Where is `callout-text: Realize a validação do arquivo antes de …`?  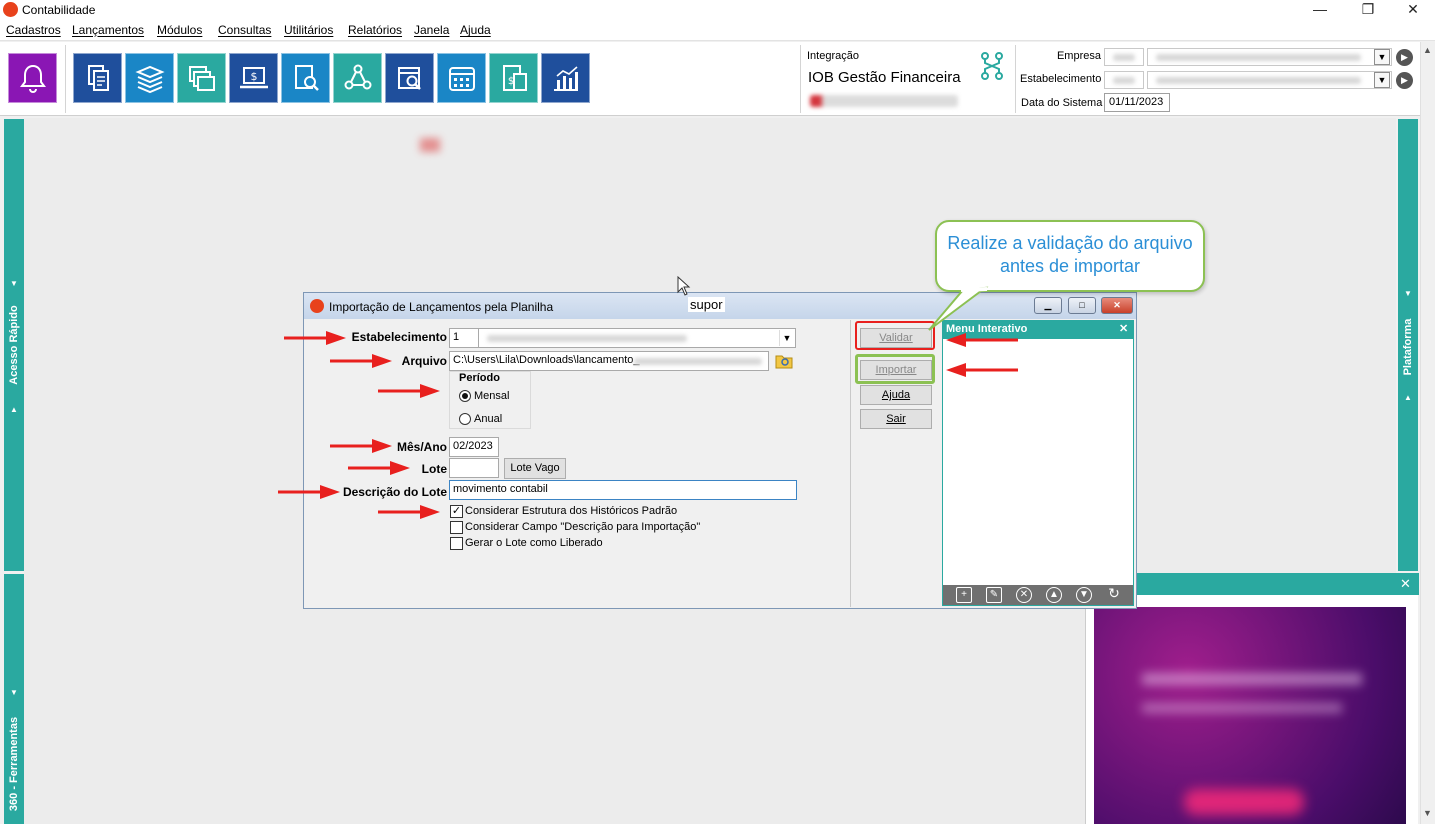
callout-text: Realize a validação do arquivo antes de … is located at coordinates (1070, 254).